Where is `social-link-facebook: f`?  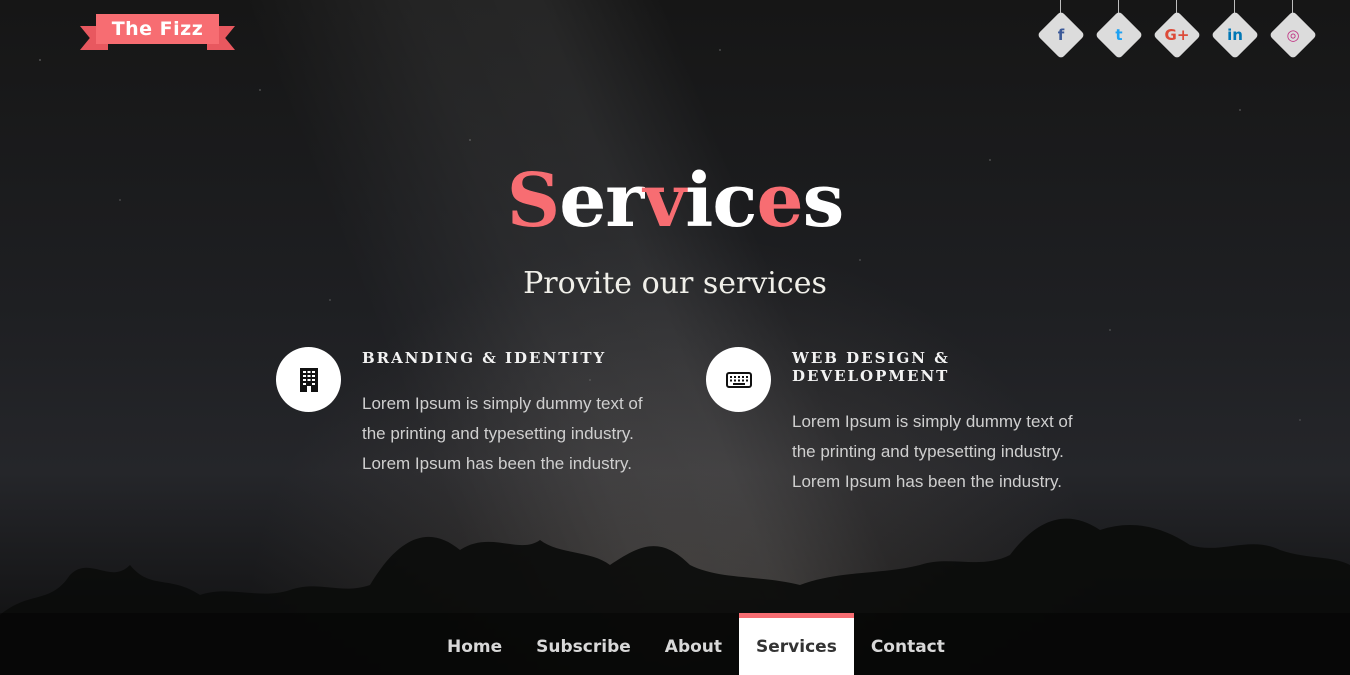 social-link-facebook: f is located at coordinates (1061, 30).